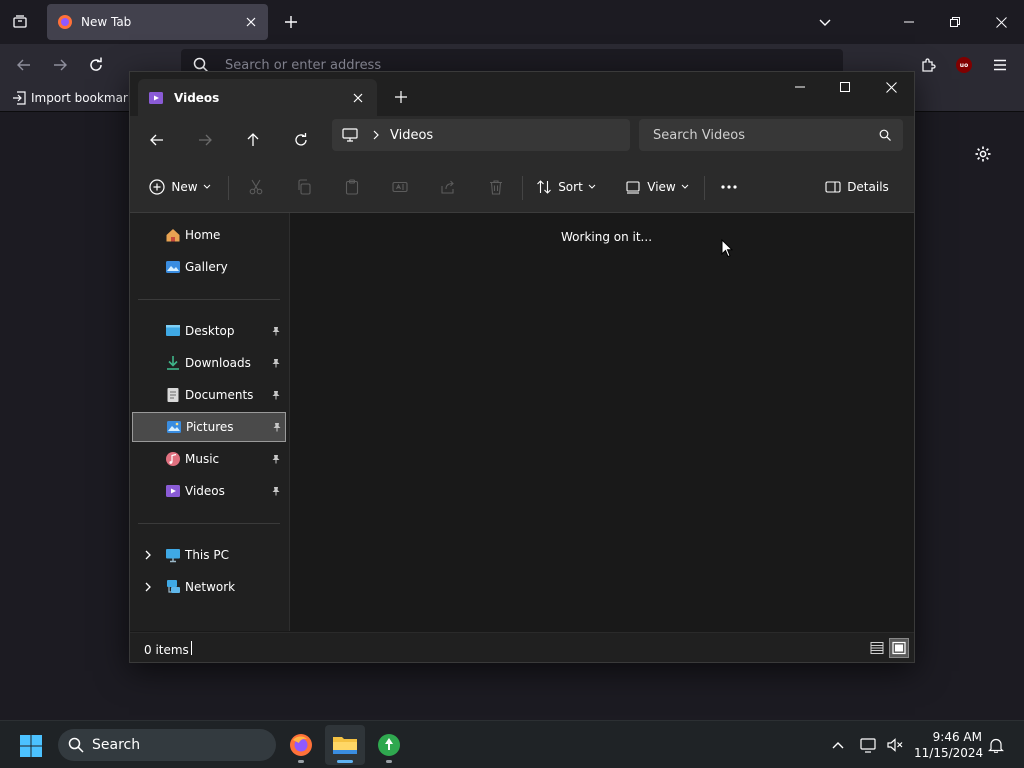  What do you see at coordinates (570, 187) in the screenshot?
I see `sort-label: Sort` at bounding box center [570, 187].